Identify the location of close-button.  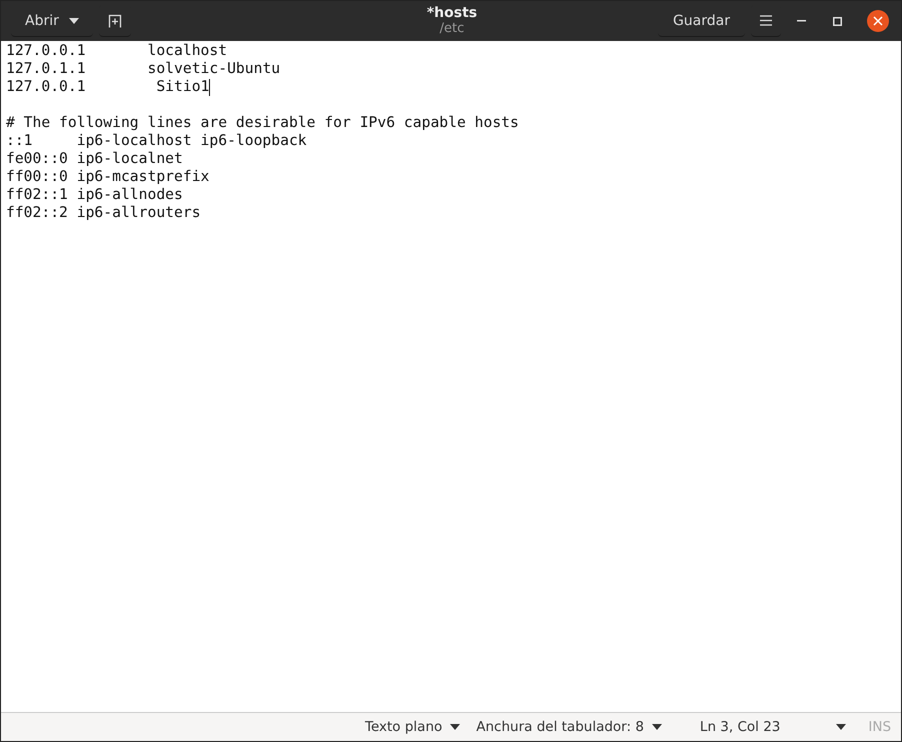
(877, 21).